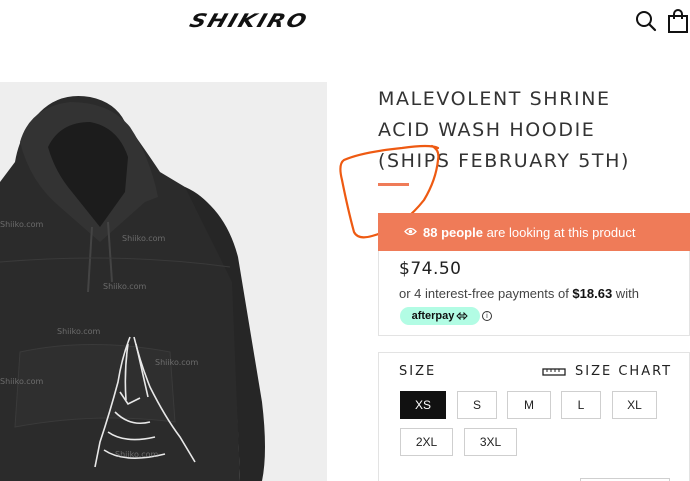  What do you see at coordinates (423, 405) in the screenshot?
I see `size-option-xs: XS` at bounding box center [423, 405].